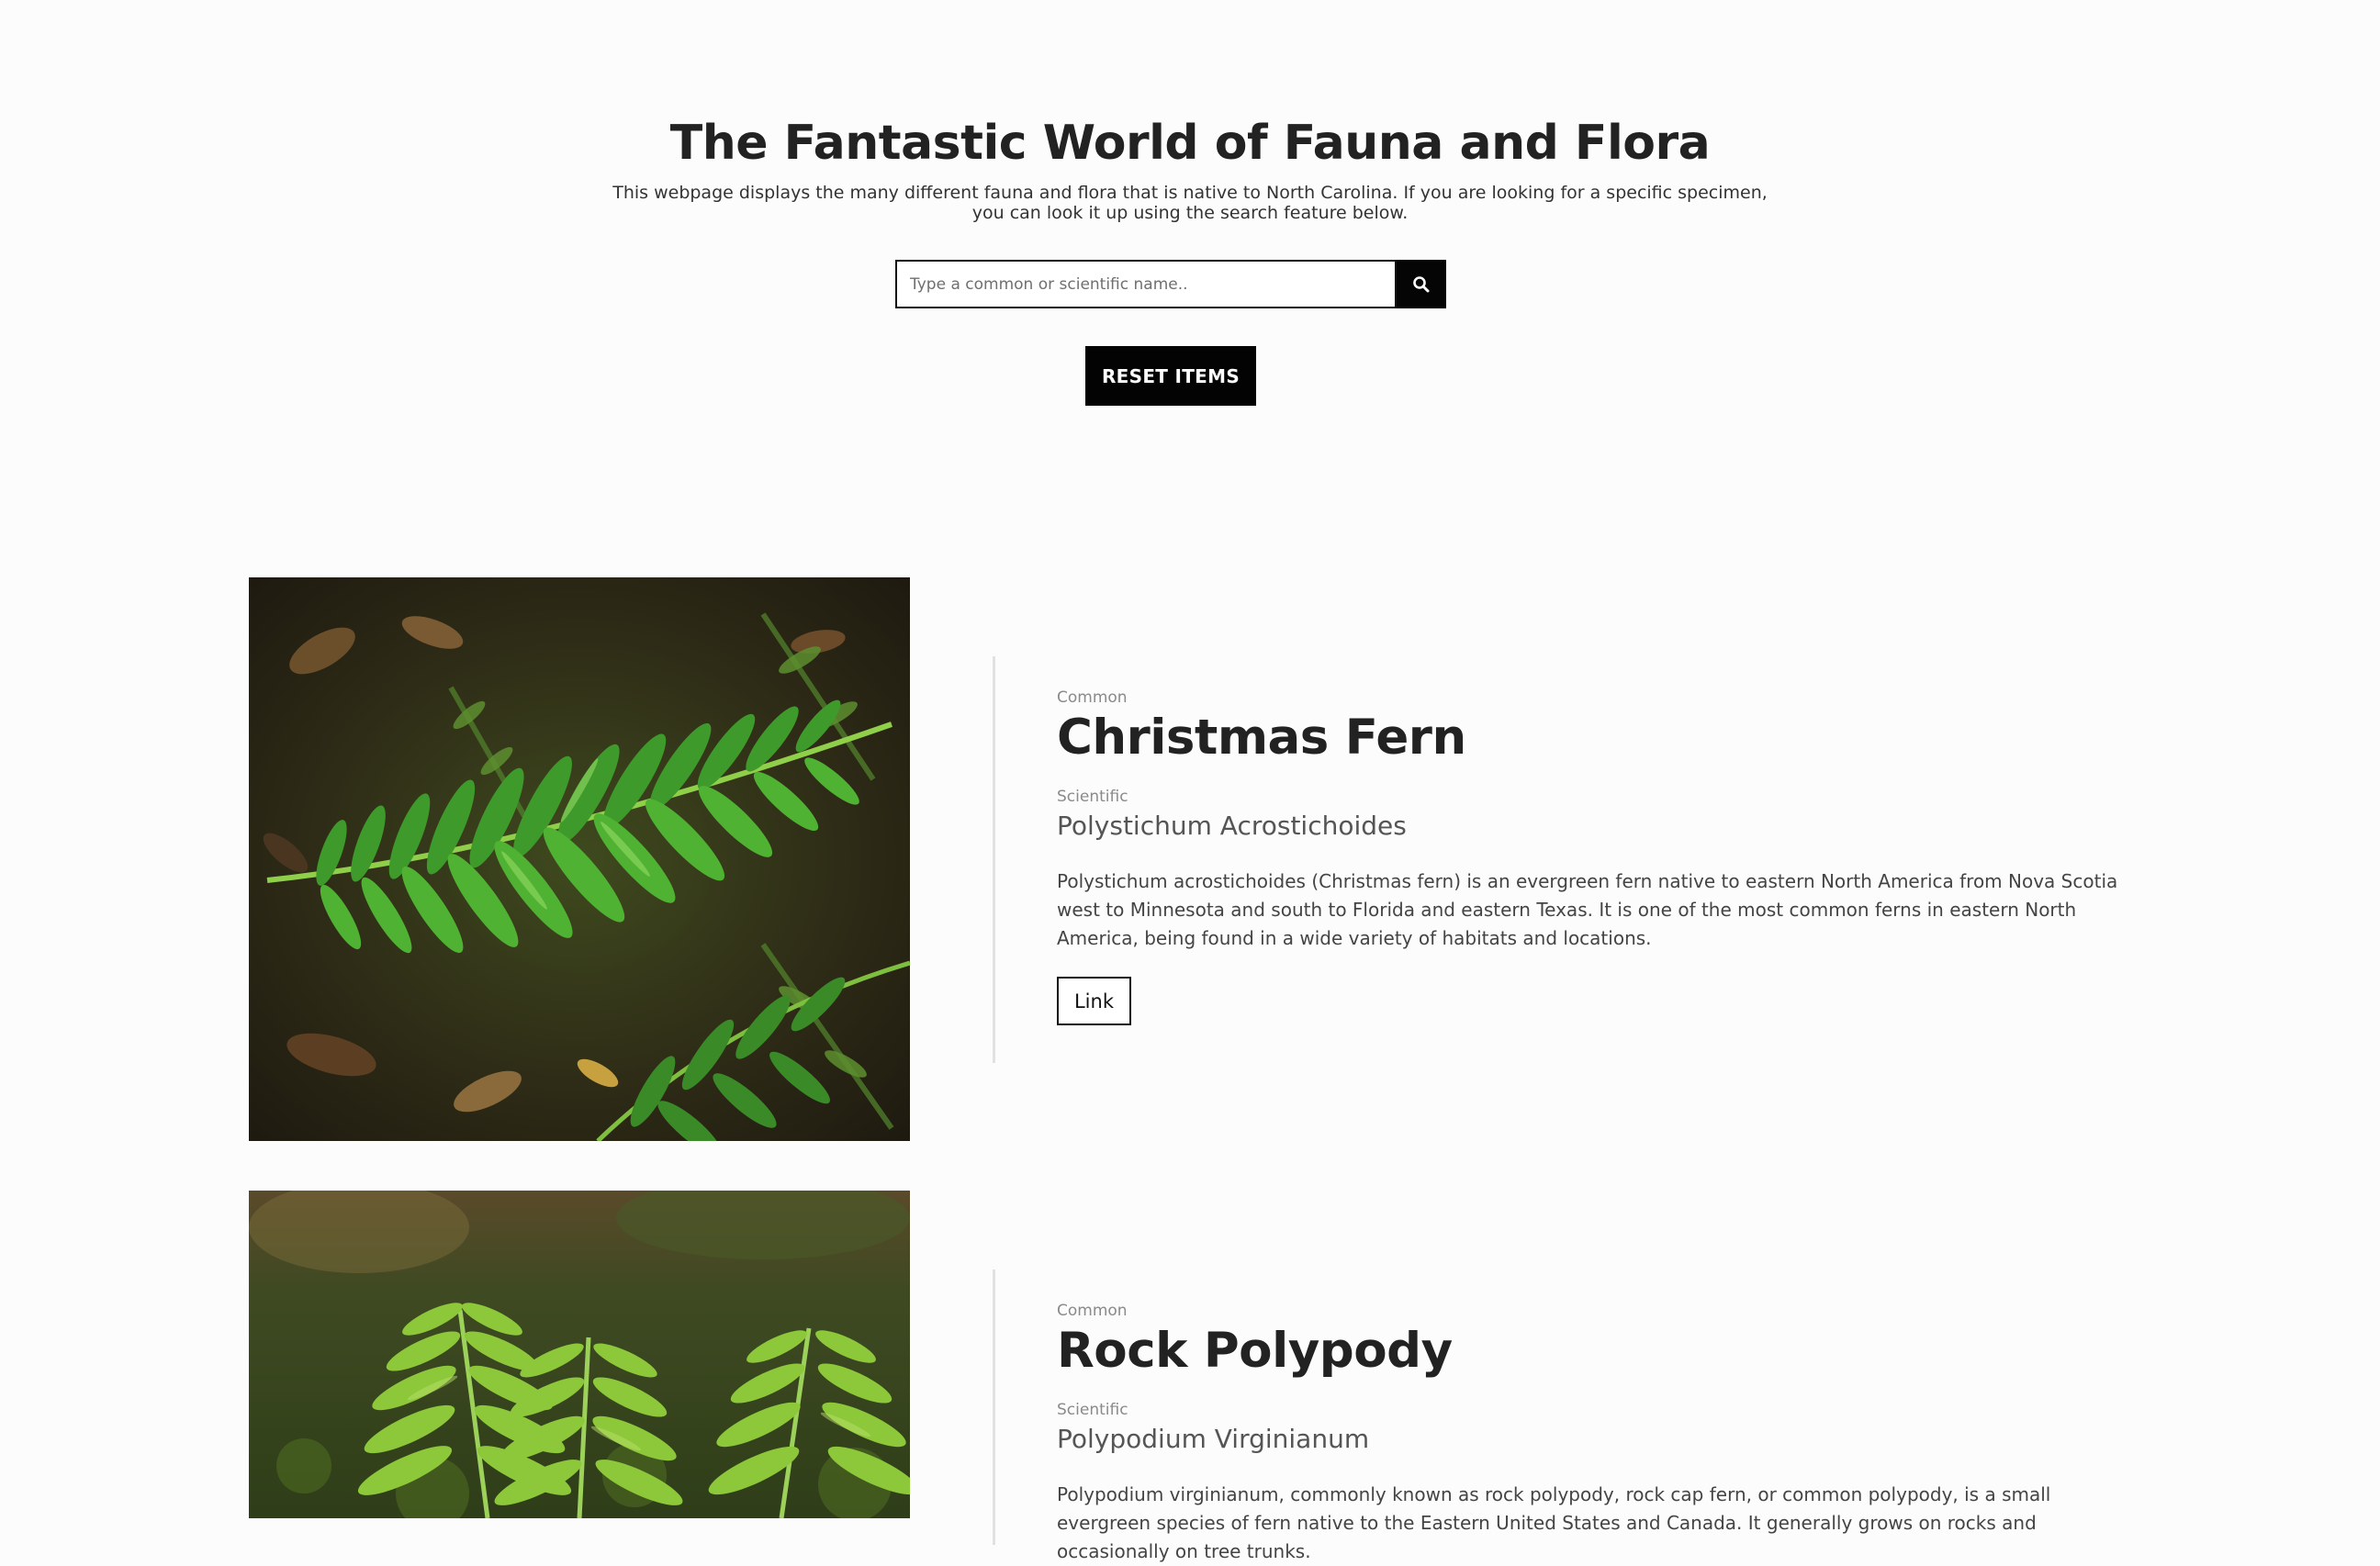 The image size is (2380, 1566). I want to click on search-input, so click(1146, 284).